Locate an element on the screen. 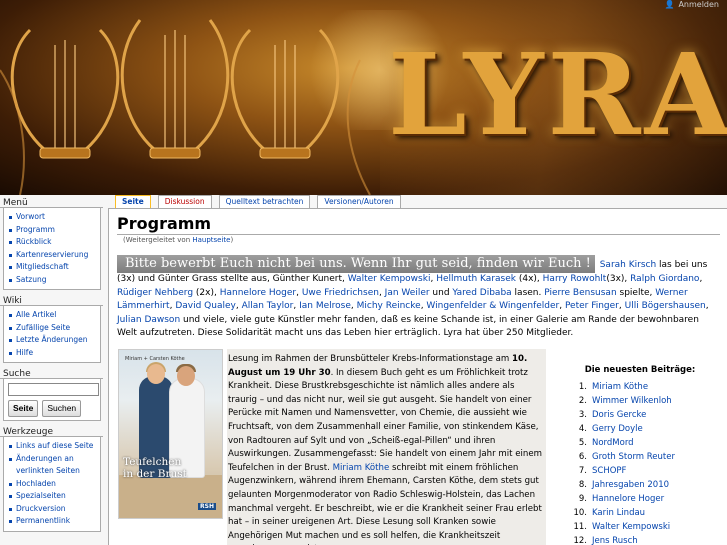 This screenshot has height=545, width=727. intro-text: (3x), is located at coordinates (618, 279).